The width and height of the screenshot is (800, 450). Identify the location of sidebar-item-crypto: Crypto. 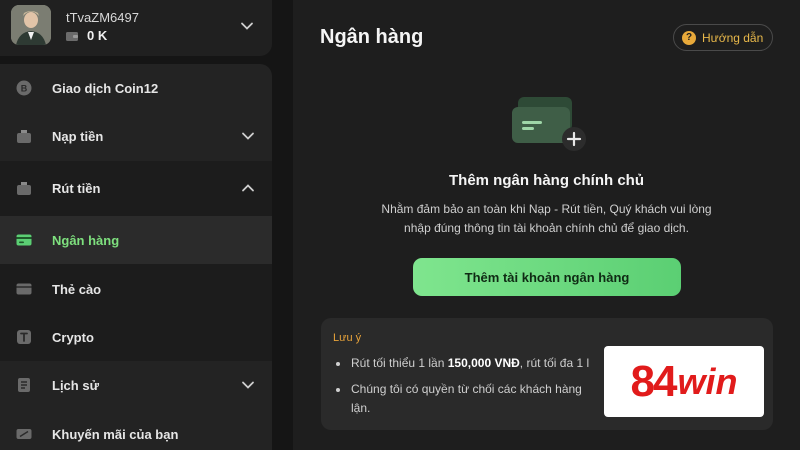
(136, 337).